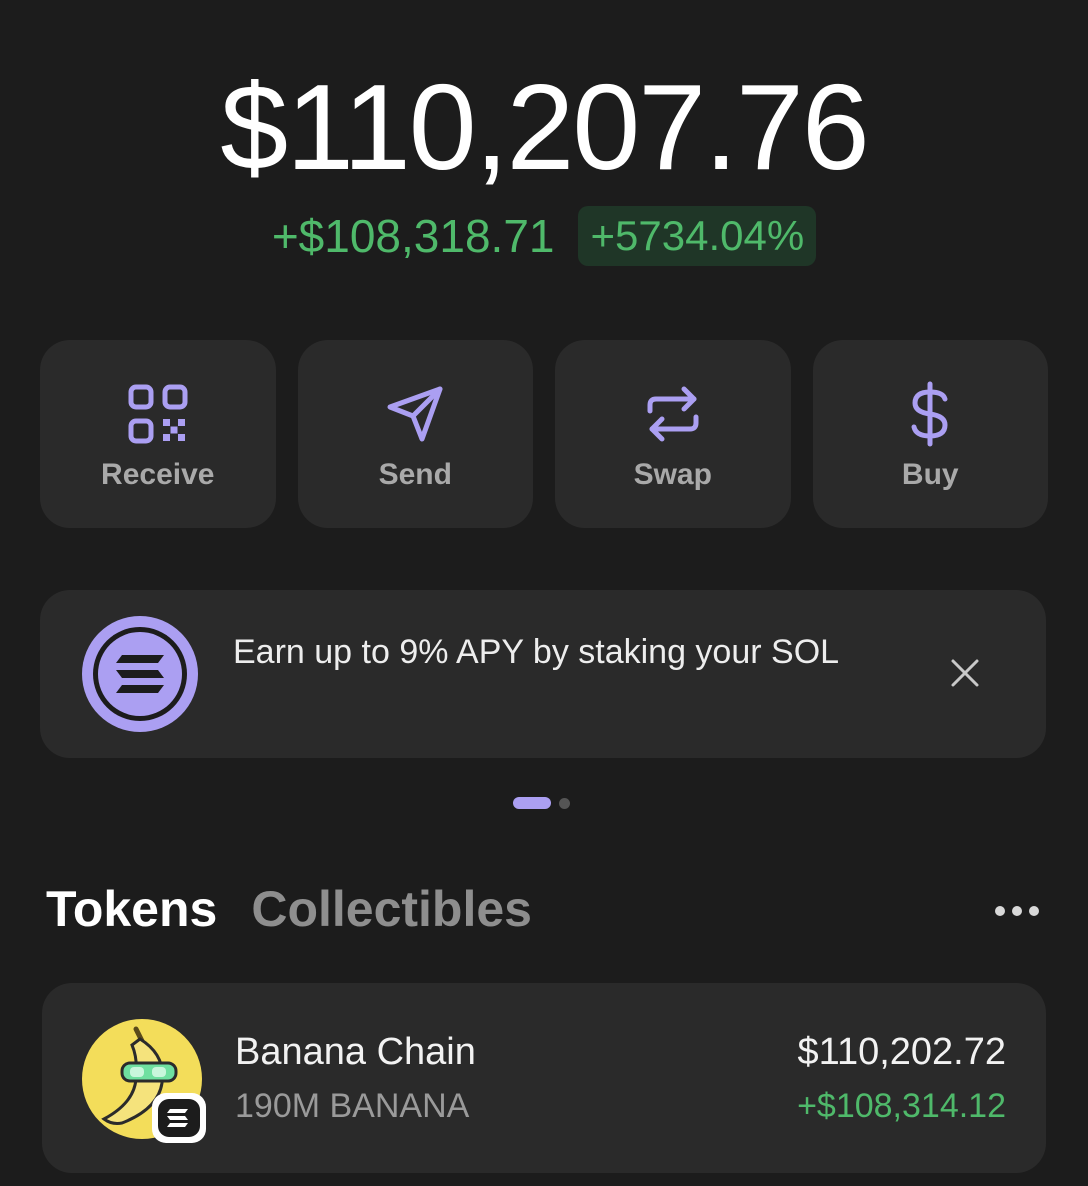 The height and width of the screenshot is (1186, 1088). Describe the element at coordinates (415, 414) in the screenshot. I see `send-icon` at that location.